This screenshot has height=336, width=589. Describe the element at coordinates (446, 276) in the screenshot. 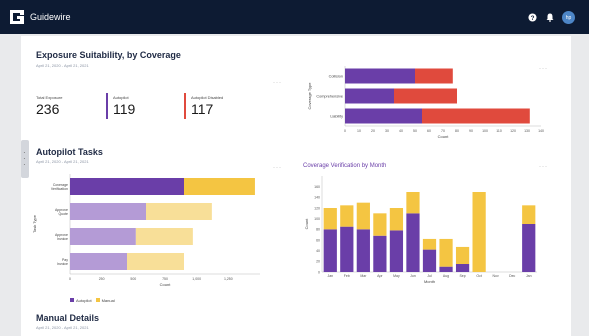

I see `x-tick-label: Aug` at that location.